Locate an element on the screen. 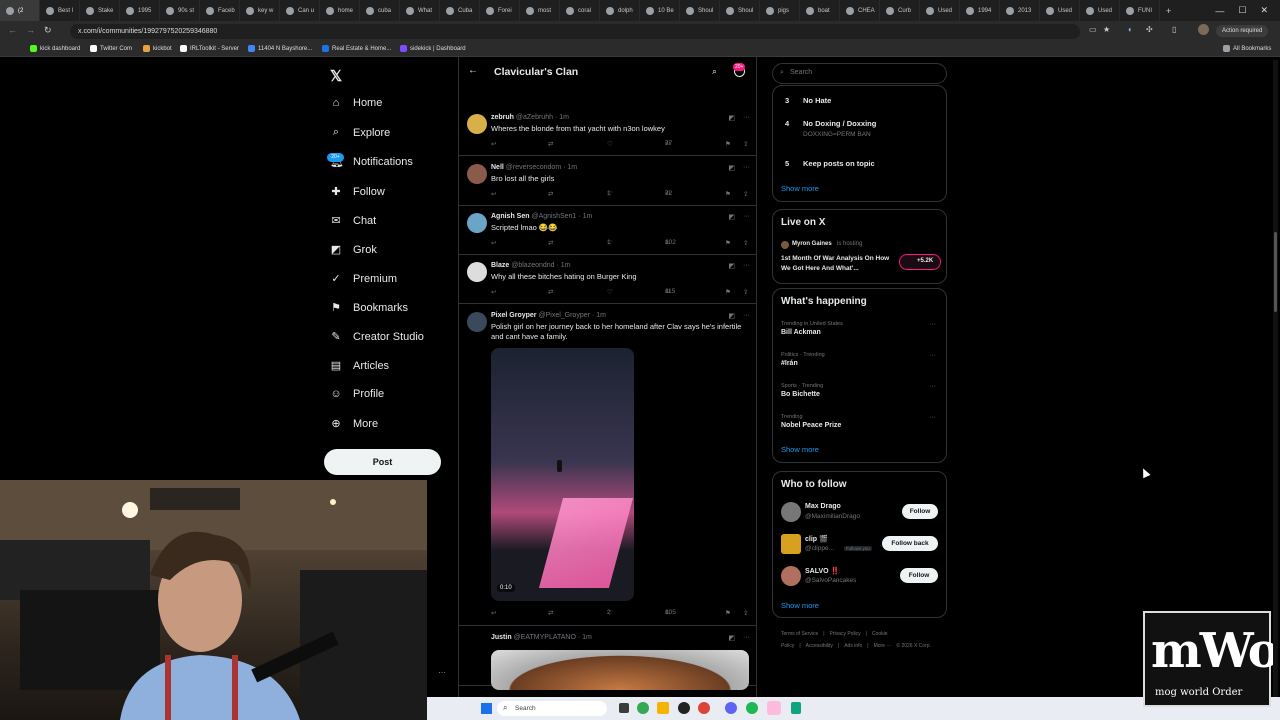 This screenshot has width=1280, height=720. post-handle: @AgnishSen1 is located at coordinates (553, 216).